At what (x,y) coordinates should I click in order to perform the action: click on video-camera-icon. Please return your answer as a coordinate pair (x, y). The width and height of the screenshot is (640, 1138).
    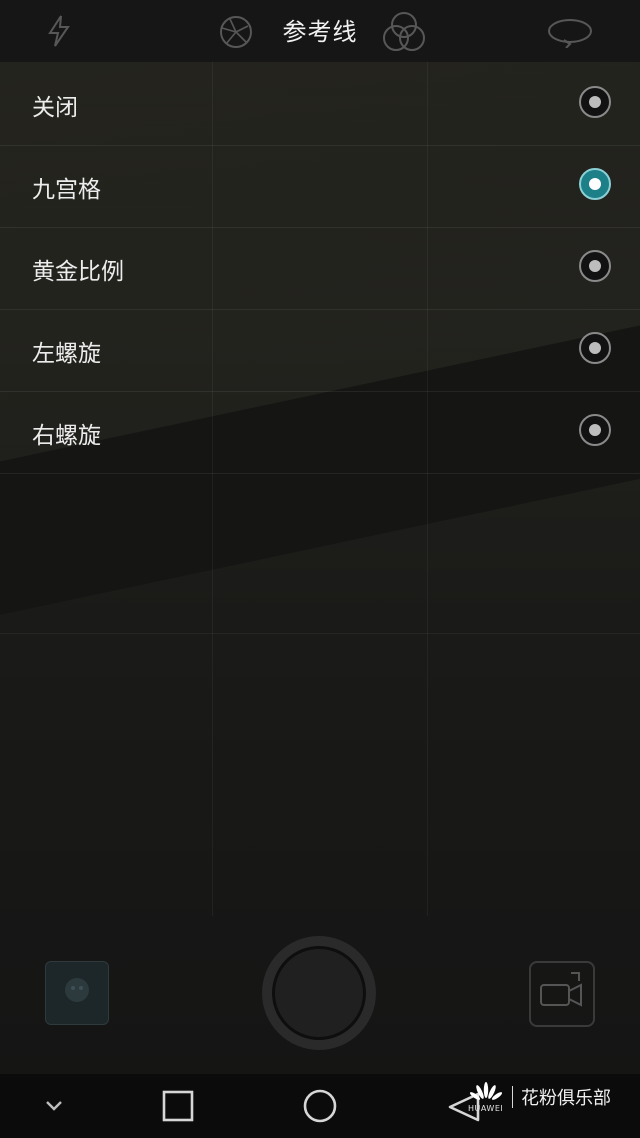
    Looking at the image, I should click on (561, 989).